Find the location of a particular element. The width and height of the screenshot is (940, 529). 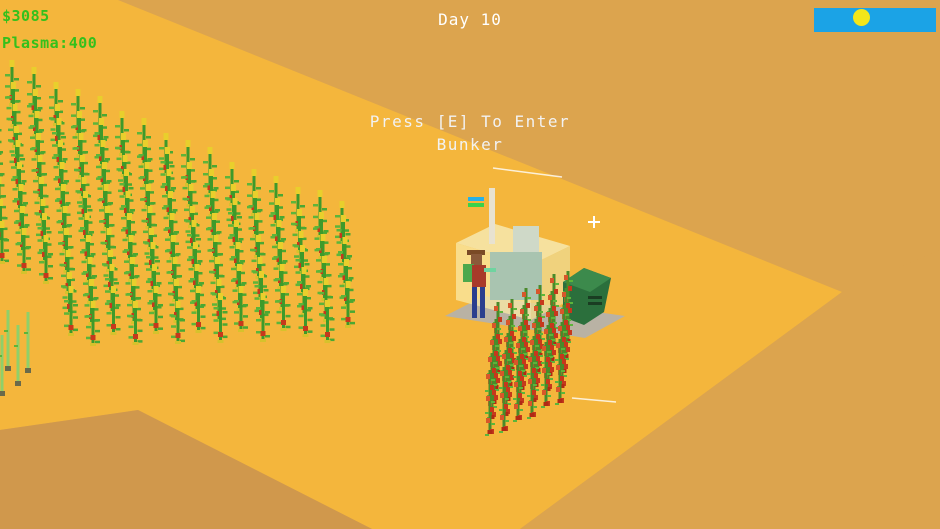

farmer-leg is located at coordinates (474, 302).